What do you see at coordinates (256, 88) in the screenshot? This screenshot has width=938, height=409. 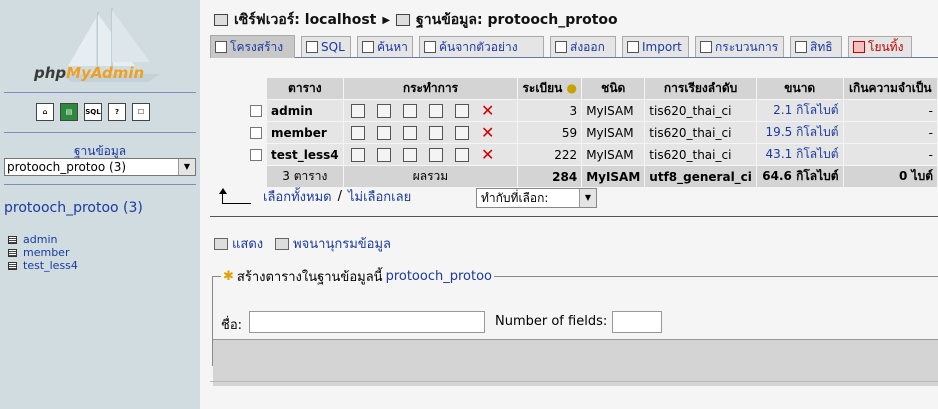 I see `column-header` at bounding box center [256, 88].